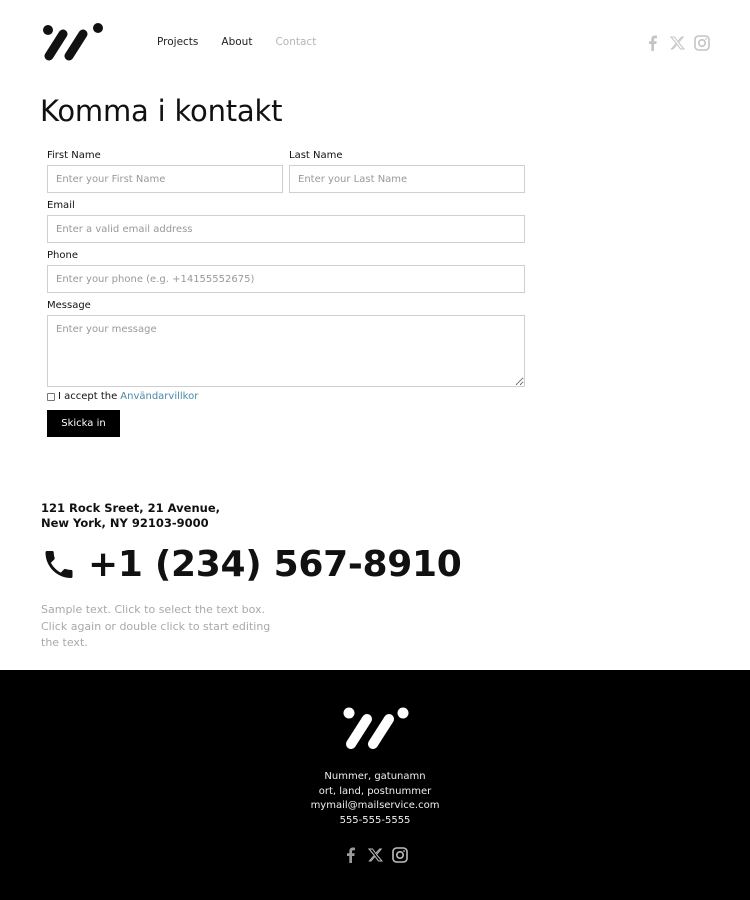  Describe the element at coordinates (69, 305) in the screenshot. I see `message-label: Message` at that location.